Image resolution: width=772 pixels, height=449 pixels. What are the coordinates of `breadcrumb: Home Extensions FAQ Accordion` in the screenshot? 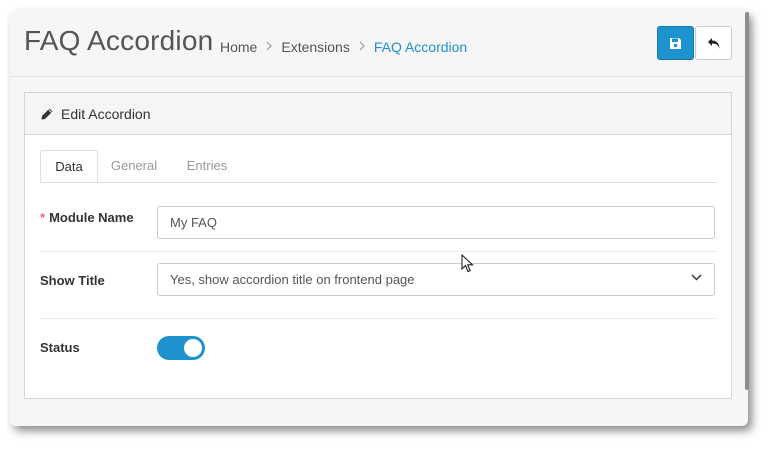 It's located at (343, 47).